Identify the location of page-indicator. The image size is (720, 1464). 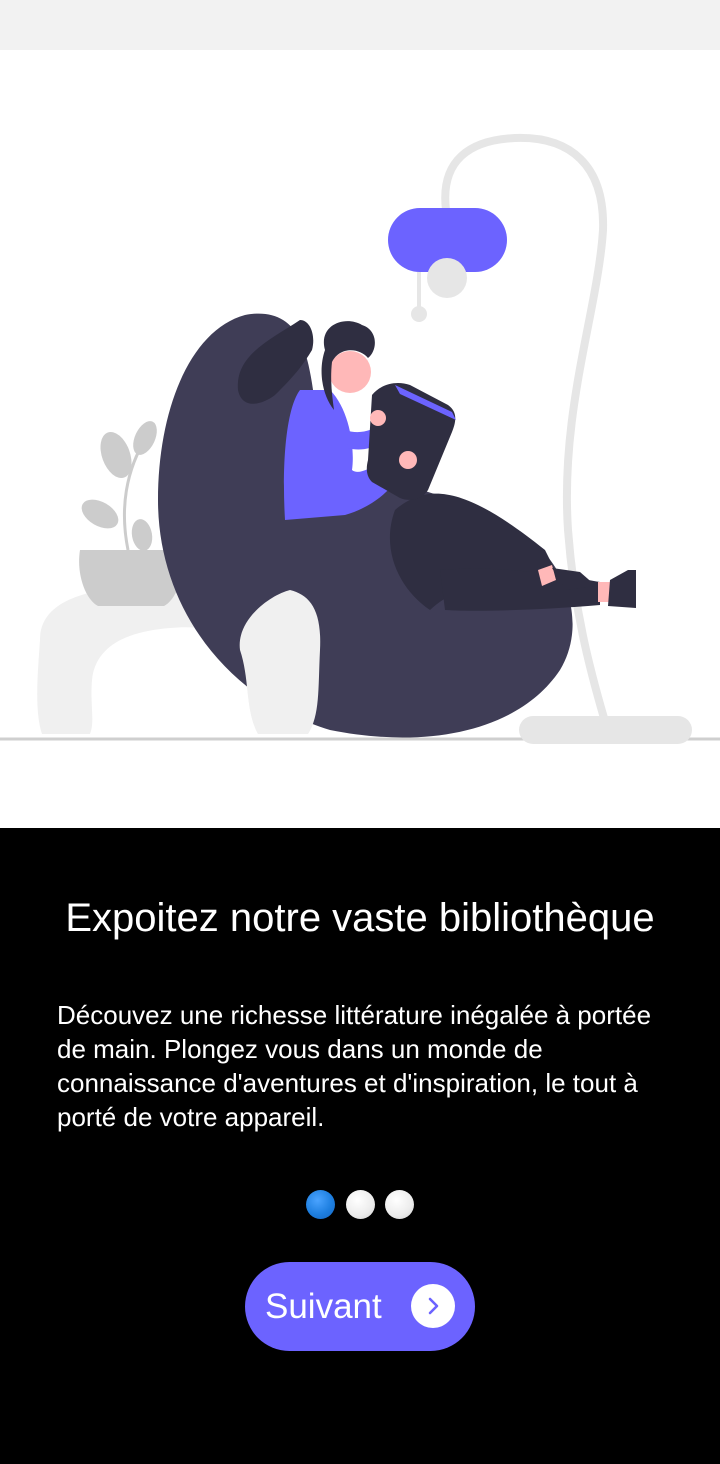
(360, 1205).